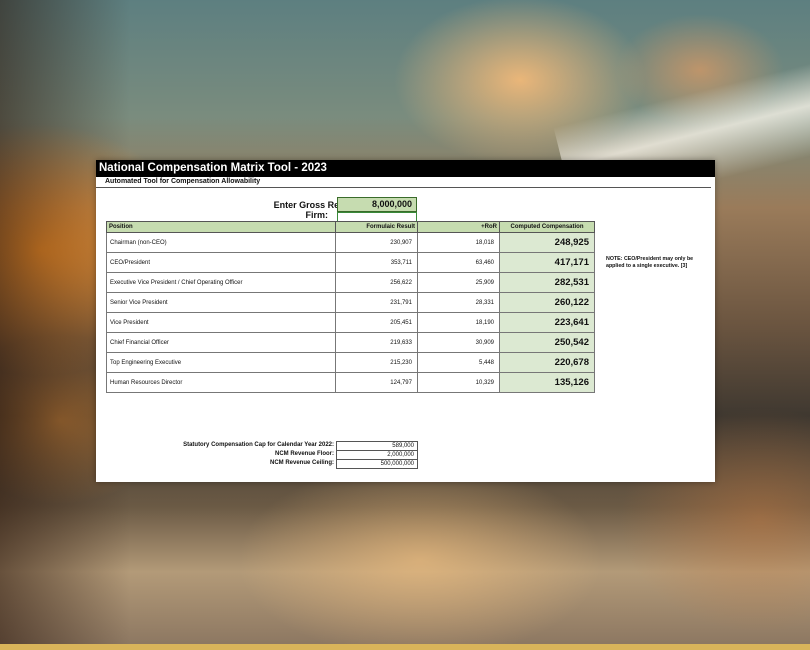 This screenshot has height=650, width=810. Describe the element at coordinates (376, 282) in the screenshot. I see `formulaic-cell: 256,622` at that location.